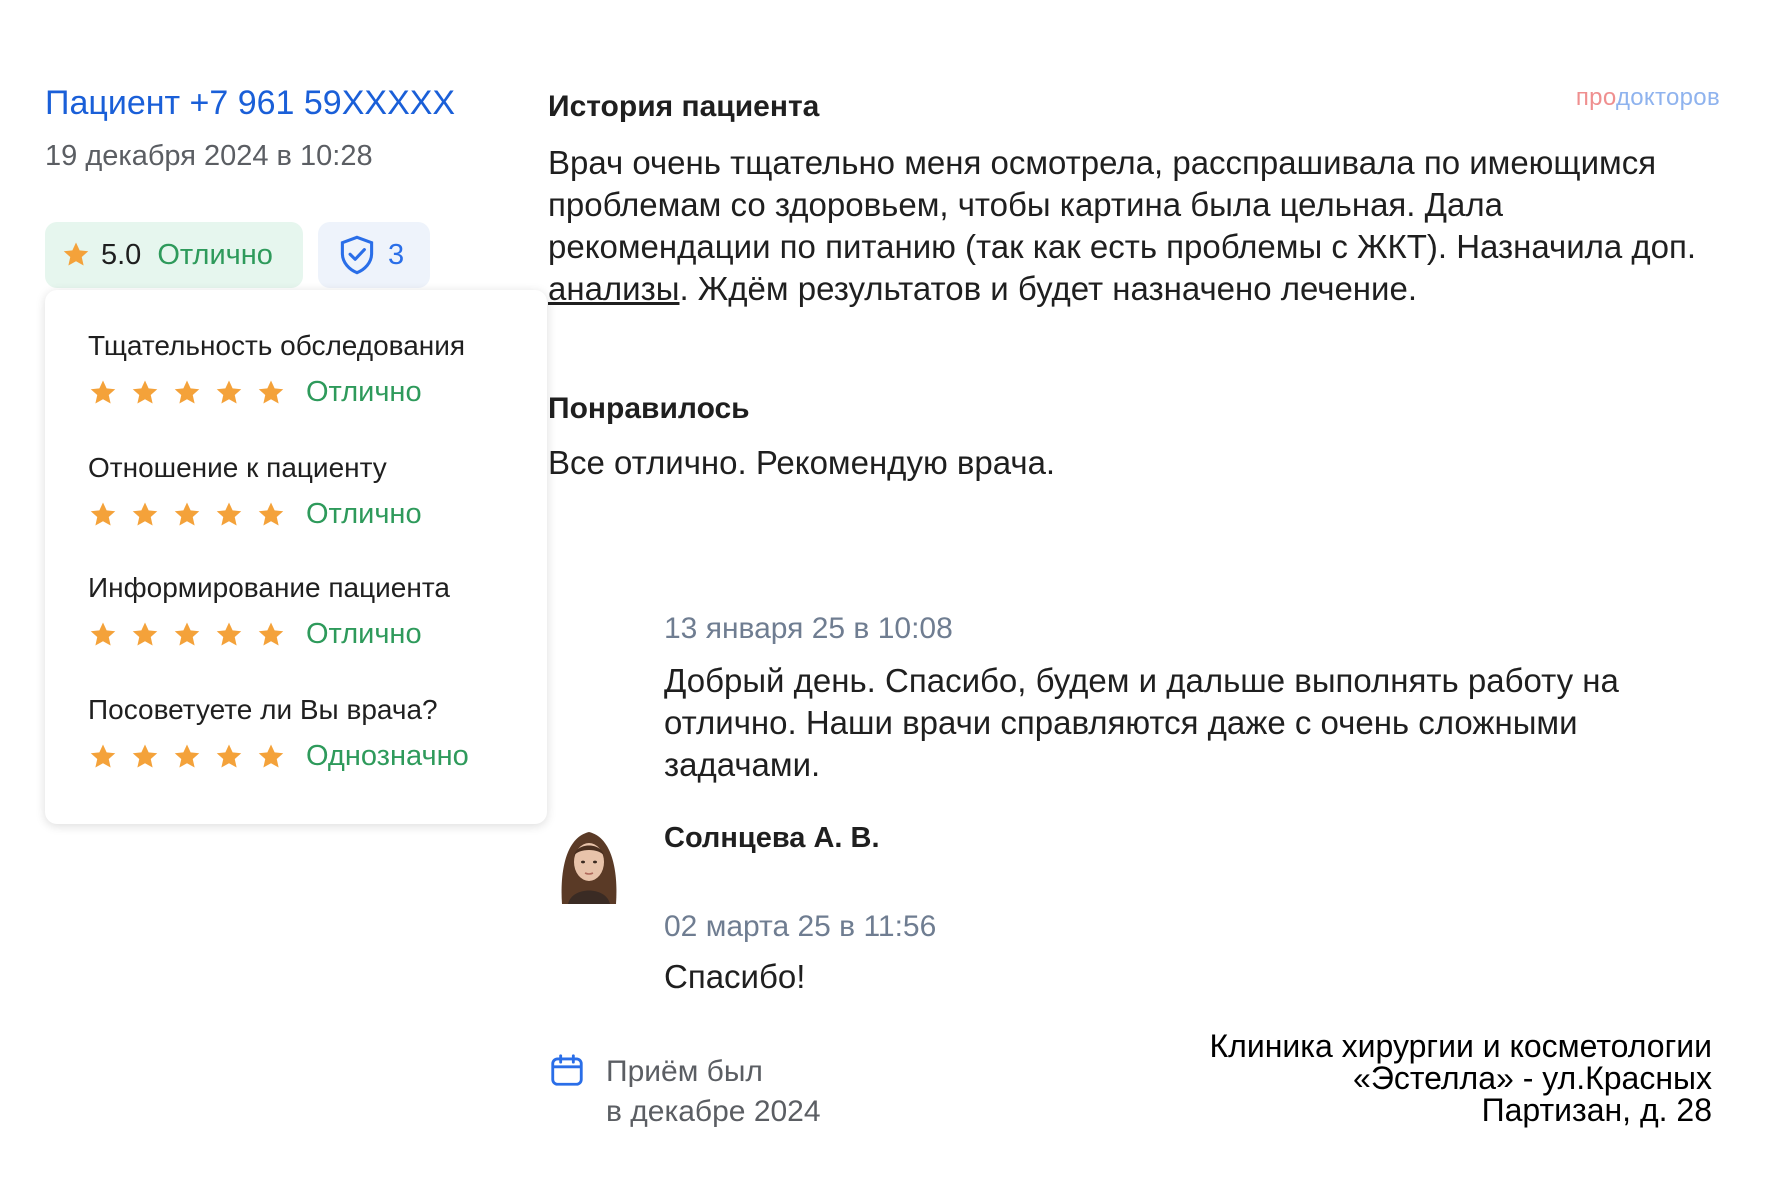  Describe the element at coordinates (209, 156) in the screenshot. I see `review-date: 19 декабря 2024 в 10:28` at that location.